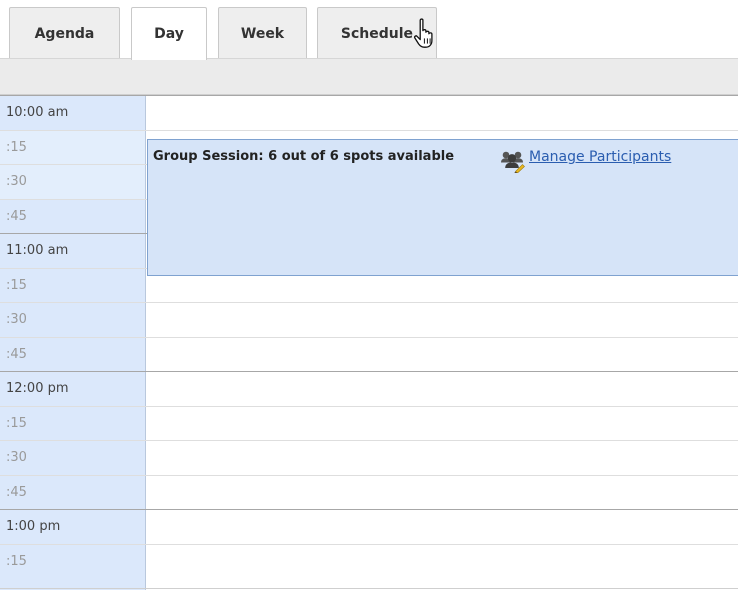 The image size is (738, 590). Describe the element at coordinates (37, 388) in the screenshot. I see `timeslot-label: 12:00 pm` at that location.